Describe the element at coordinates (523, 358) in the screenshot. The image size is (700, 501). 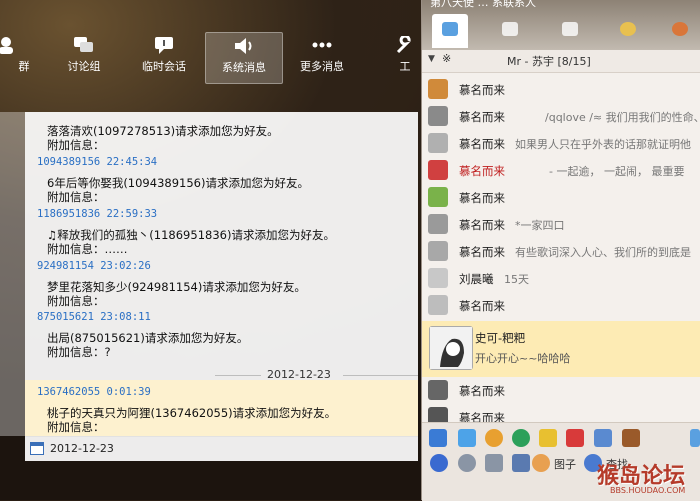
I see `contact-signature: 开心开心~~哈哈哈` at that location.